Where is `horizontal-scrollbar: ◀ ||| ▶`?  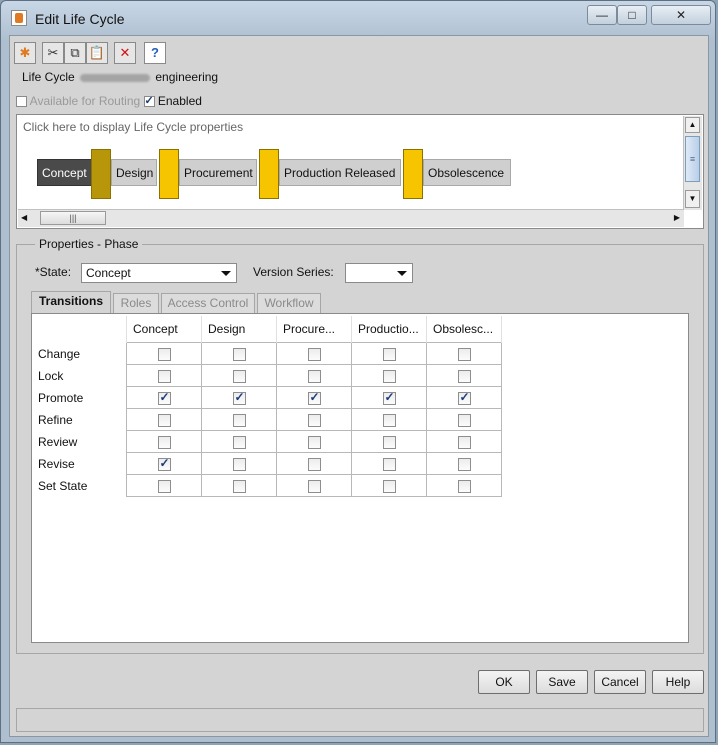 horizontal-scrollbar: ◀ ||| ▶ is located at coordinates (351, 218).